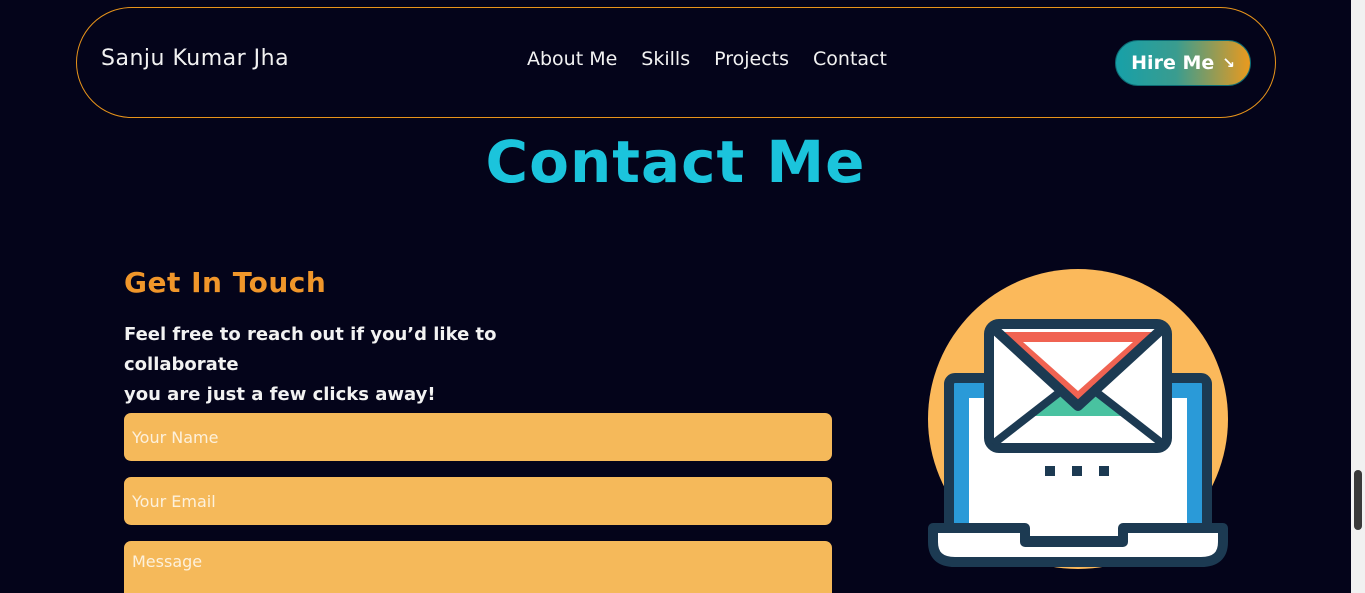 Image resolution: width=1365 pixels, height=593 pixels. I want to click on name-input, so click(478, 437).